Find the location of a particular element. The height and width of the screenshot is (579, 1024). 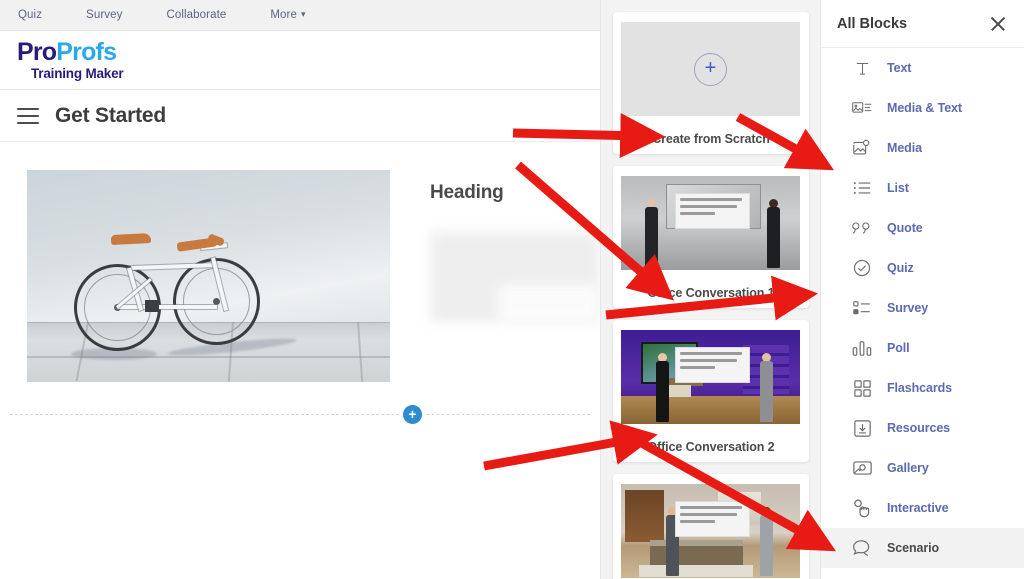

office-conversation-2-thumbnail is located at coordinates (710, 377).